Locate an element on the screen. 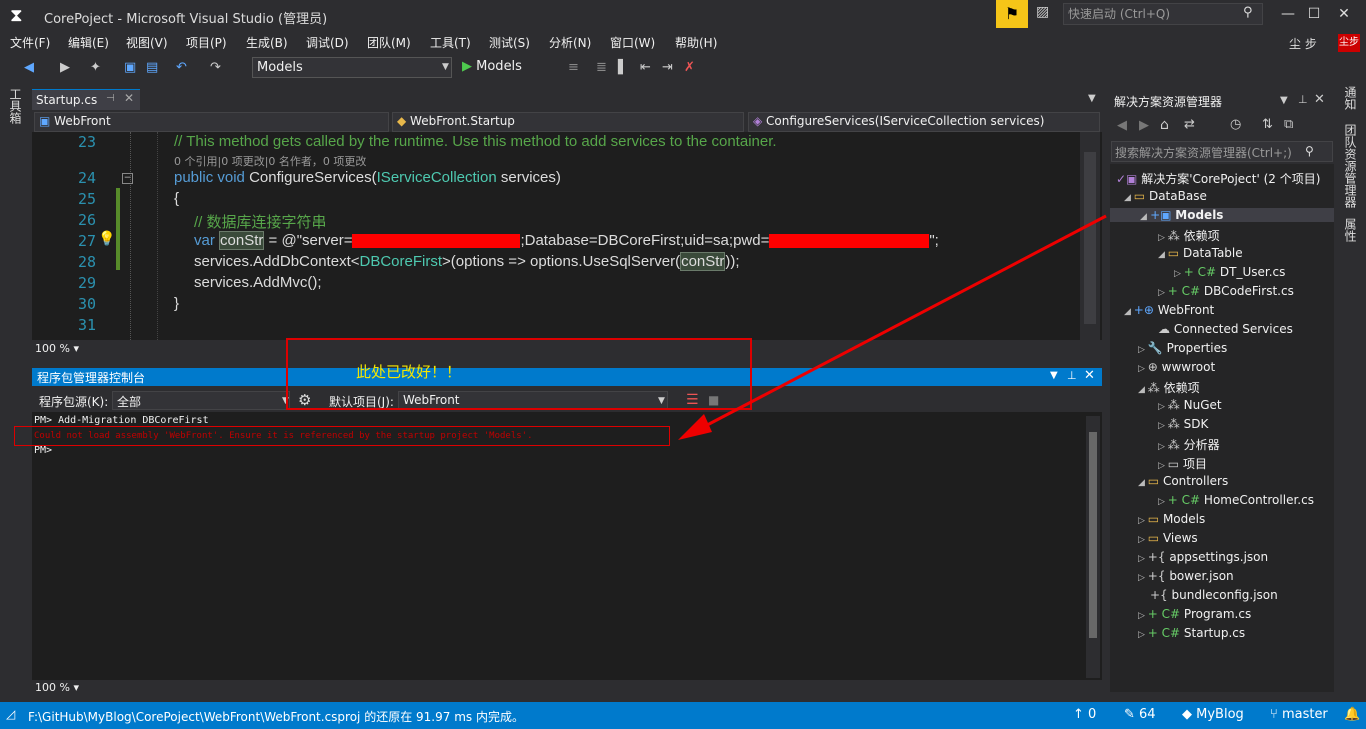  codelens-info: 0 个引用|0 项更改|0 名作者，0 项更改 is located at coordinates (270, 161).